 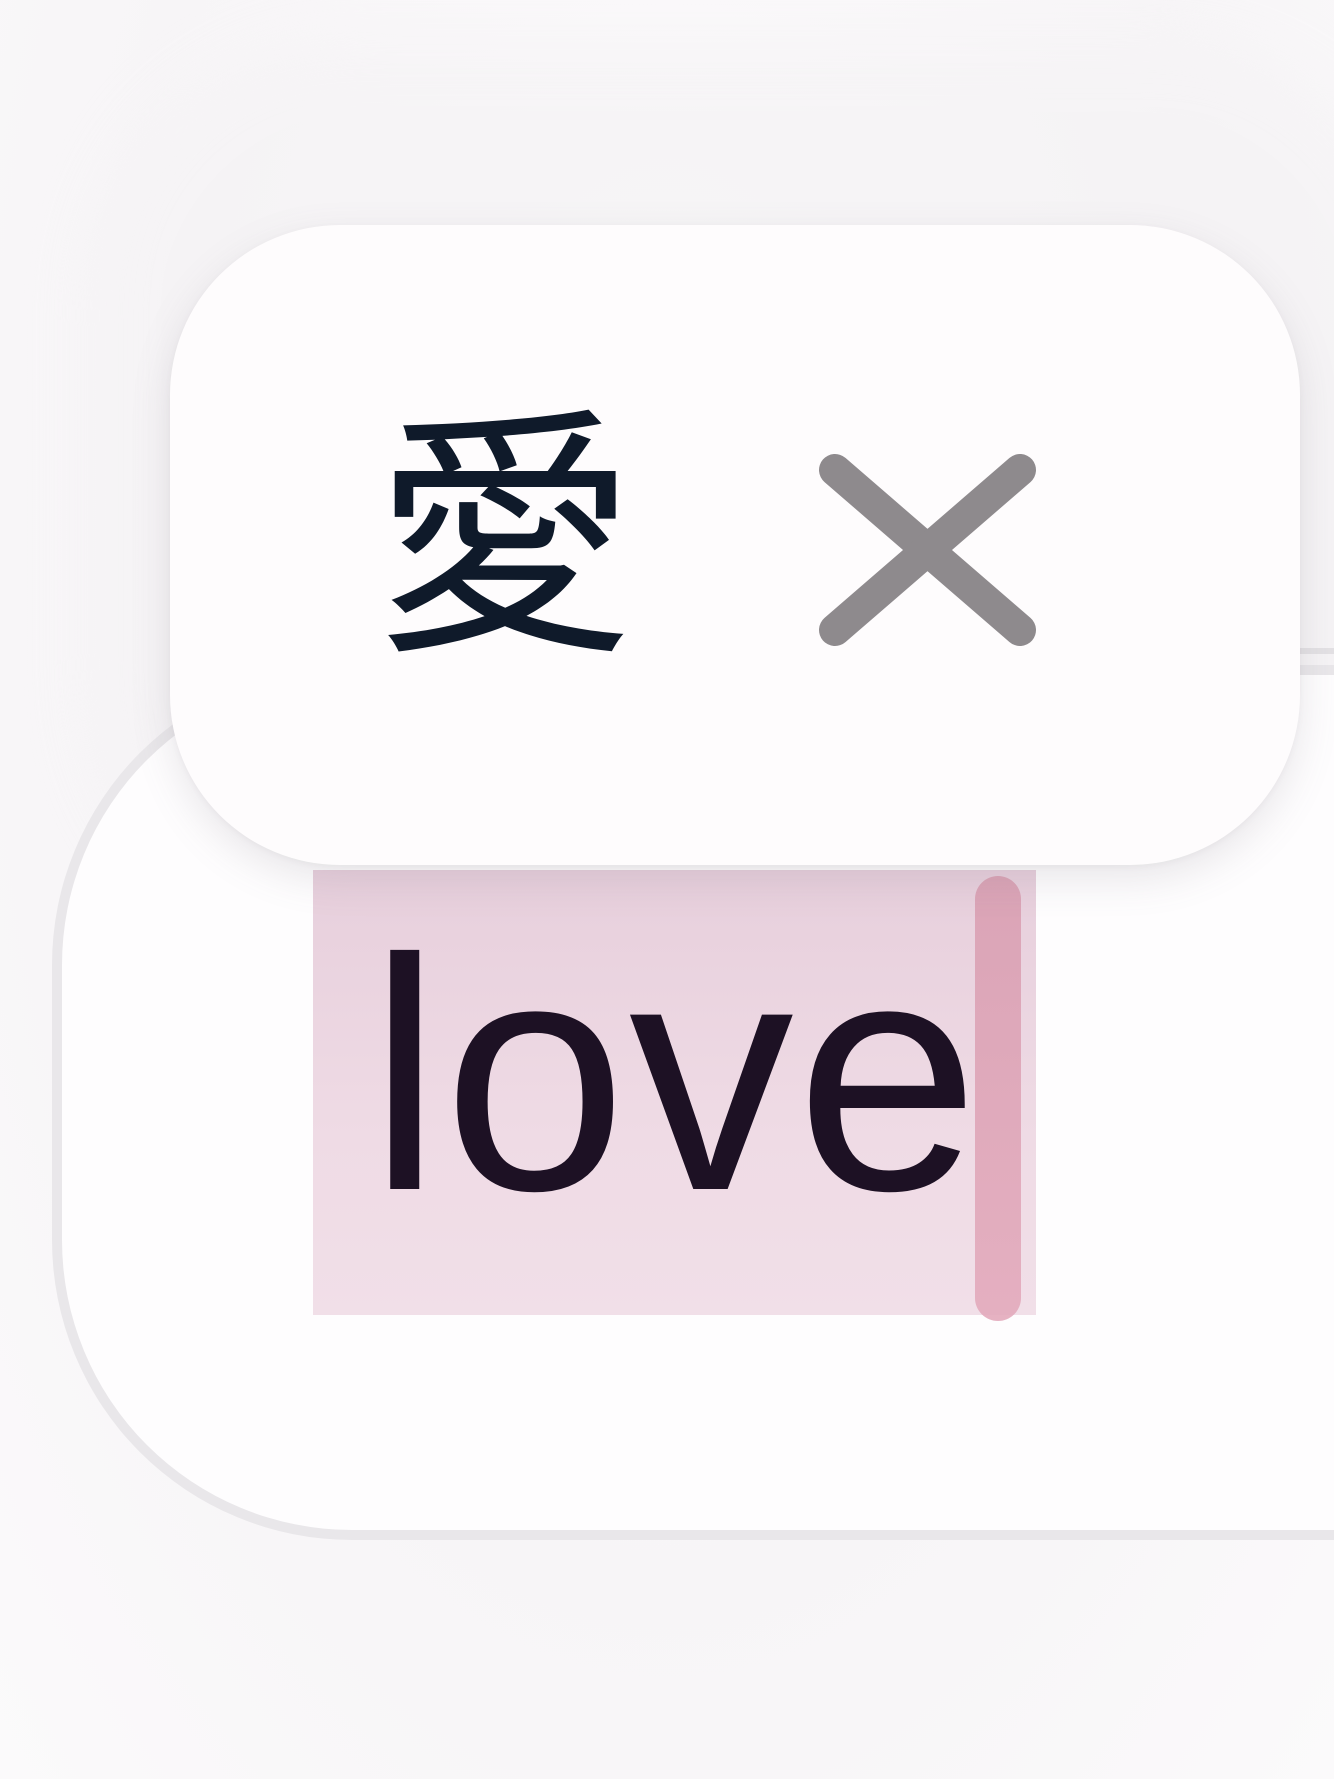 What do you see at coordinates (505, 540) in the screenshot?
I see `candidate-character: 愛` at bounding box center [505, 540].